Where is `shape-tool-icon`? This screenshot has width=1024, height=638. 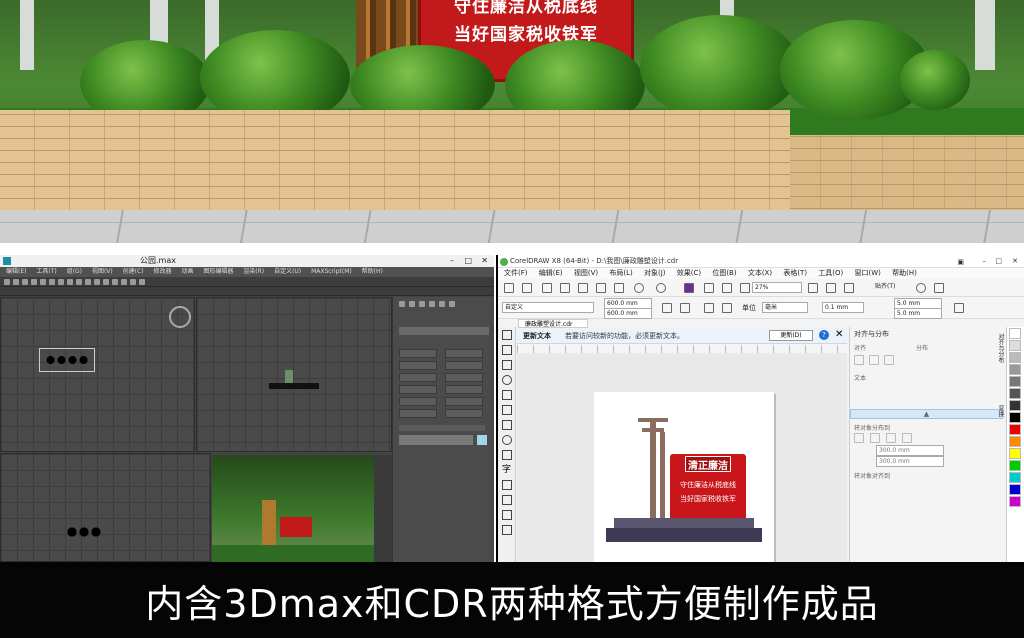 shape-tool-icon is located at coordinates (506, 350).